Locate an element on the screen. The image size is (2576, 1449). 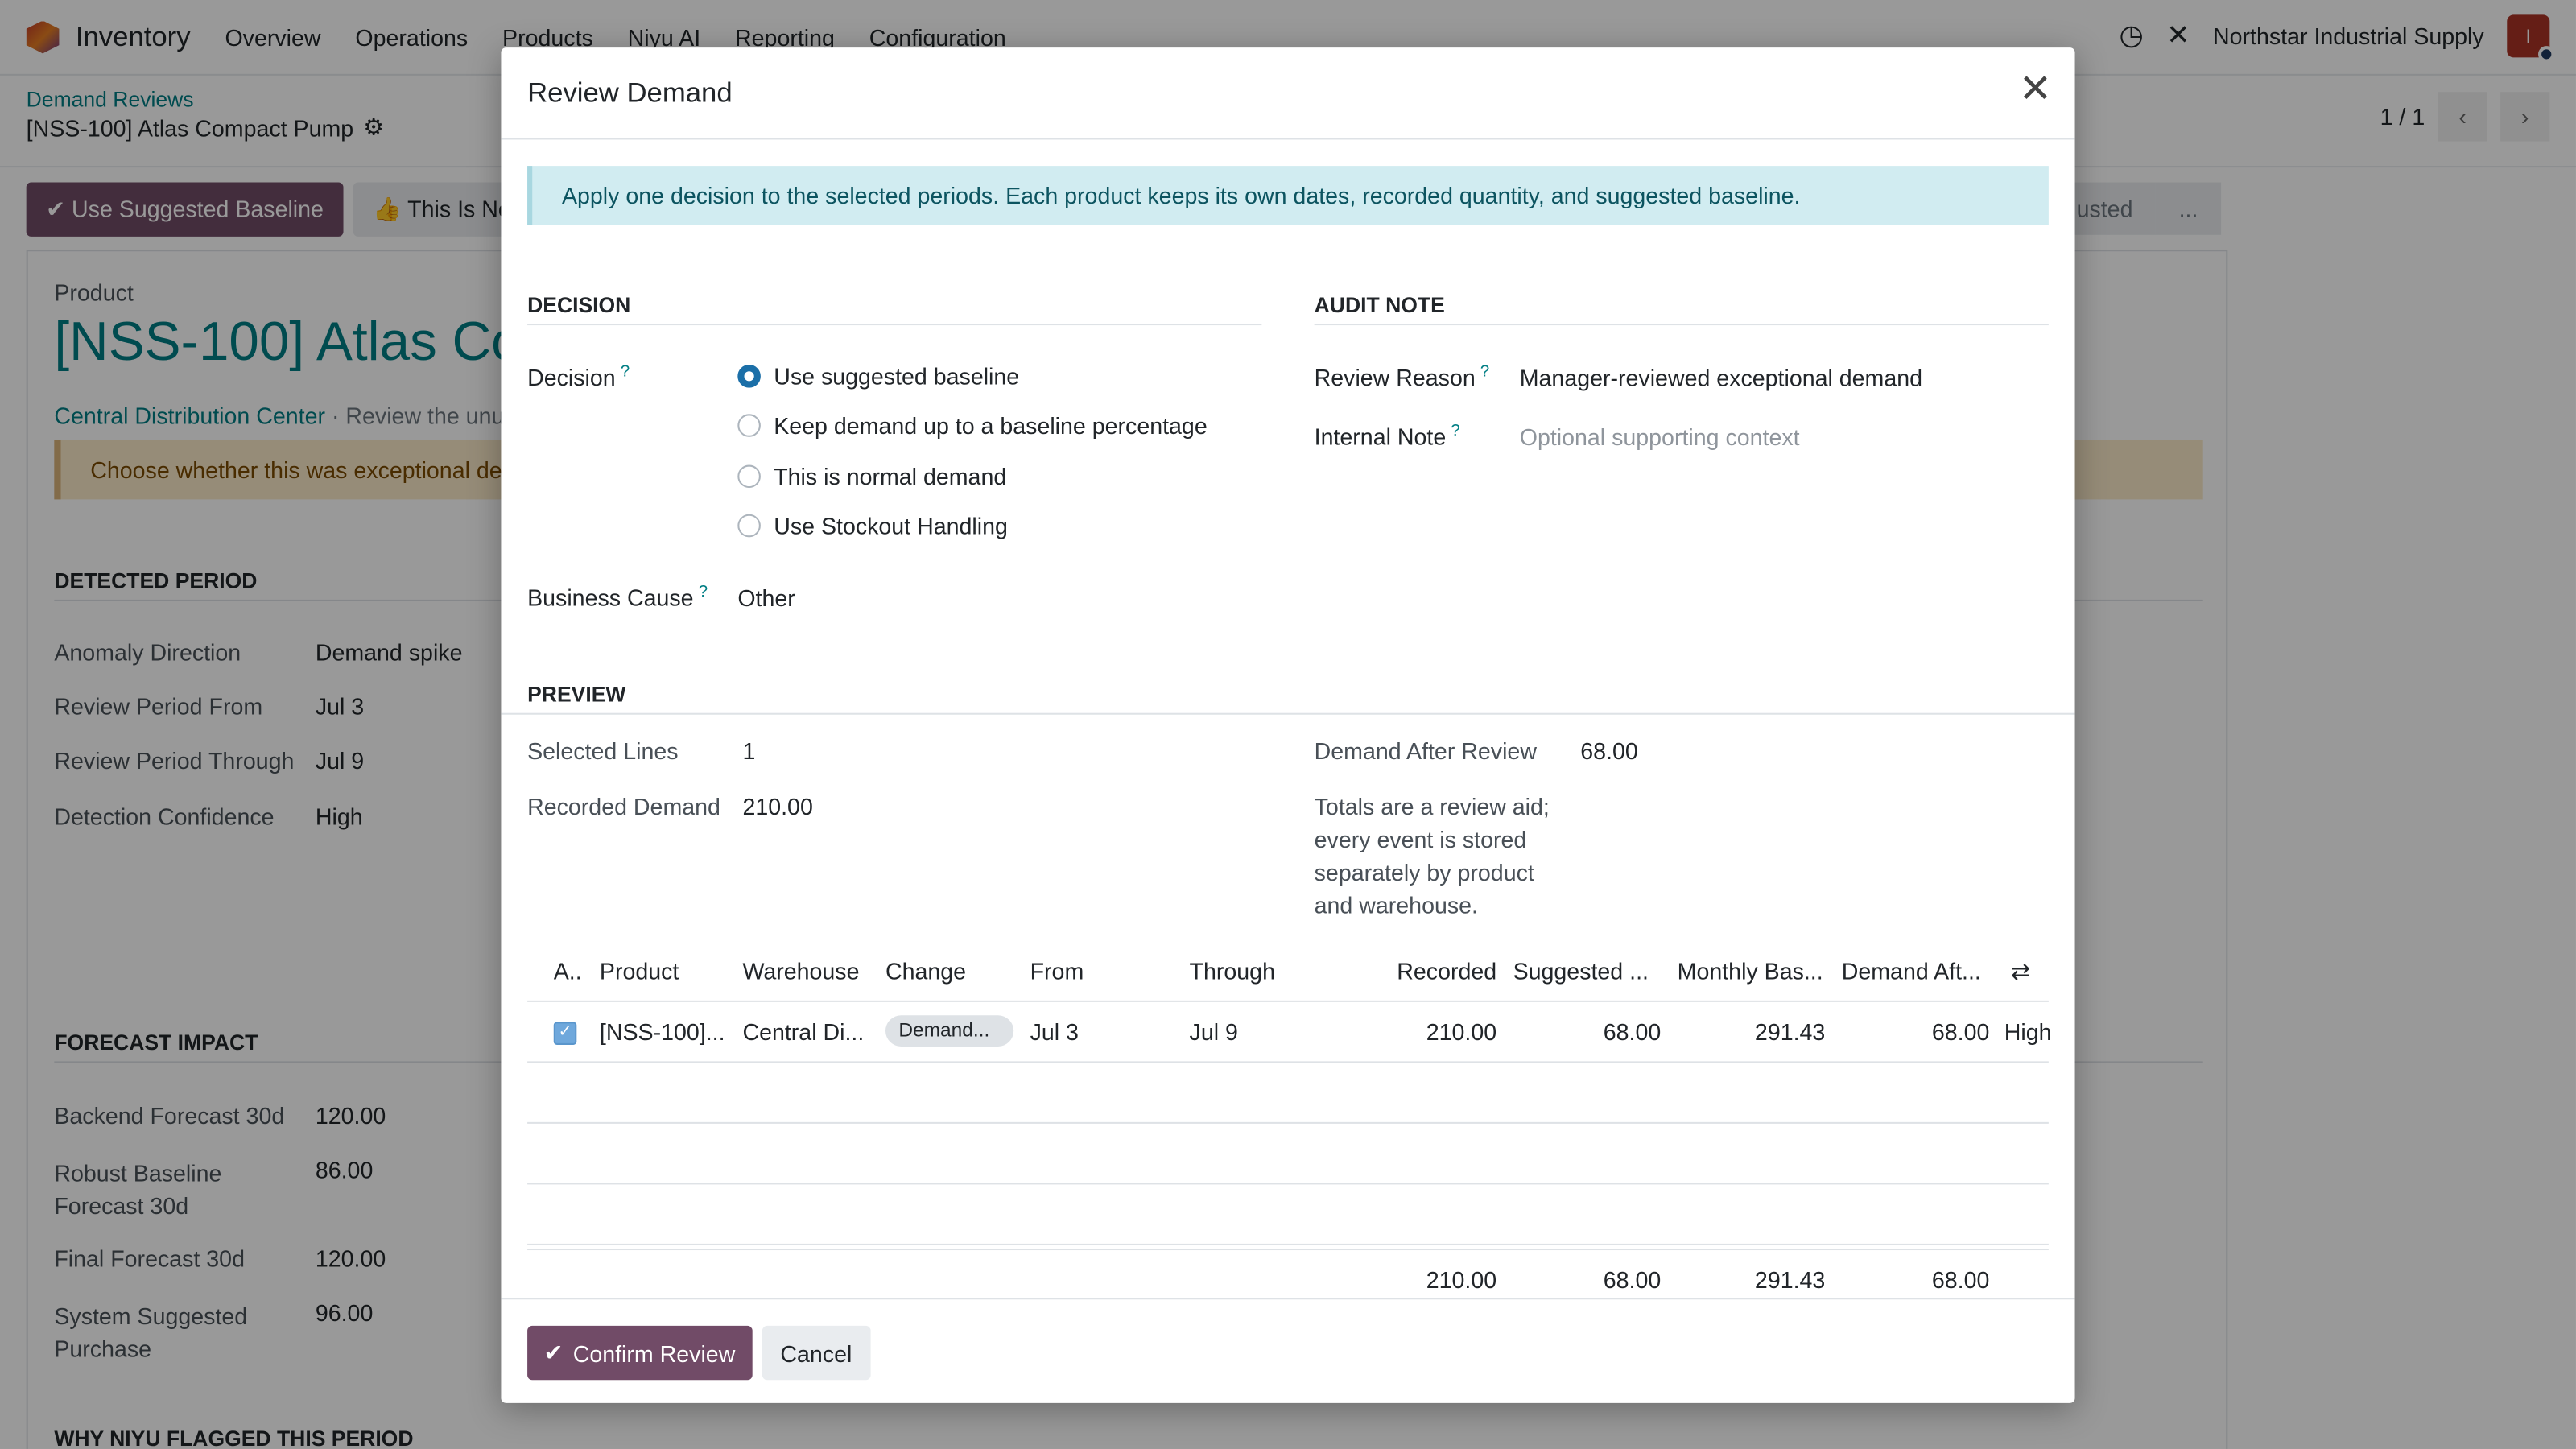
decision-option-keep-percentage: Keep demand up to a baseline percentage is located at coordinates (972, 425).